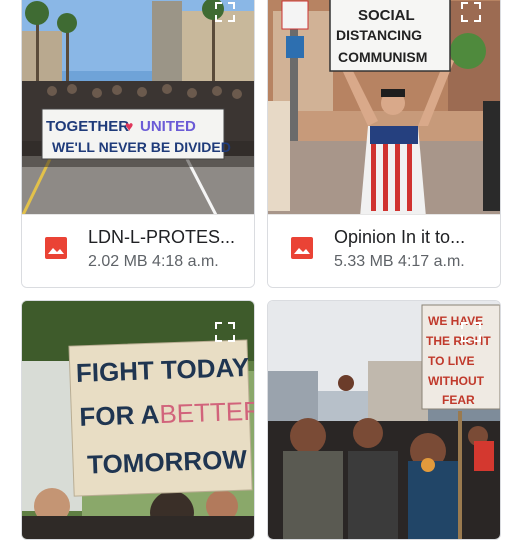 The height and width of the screenshot is (540, 512). I want to click on sign-text-united: UNITED, so click(168, 126).